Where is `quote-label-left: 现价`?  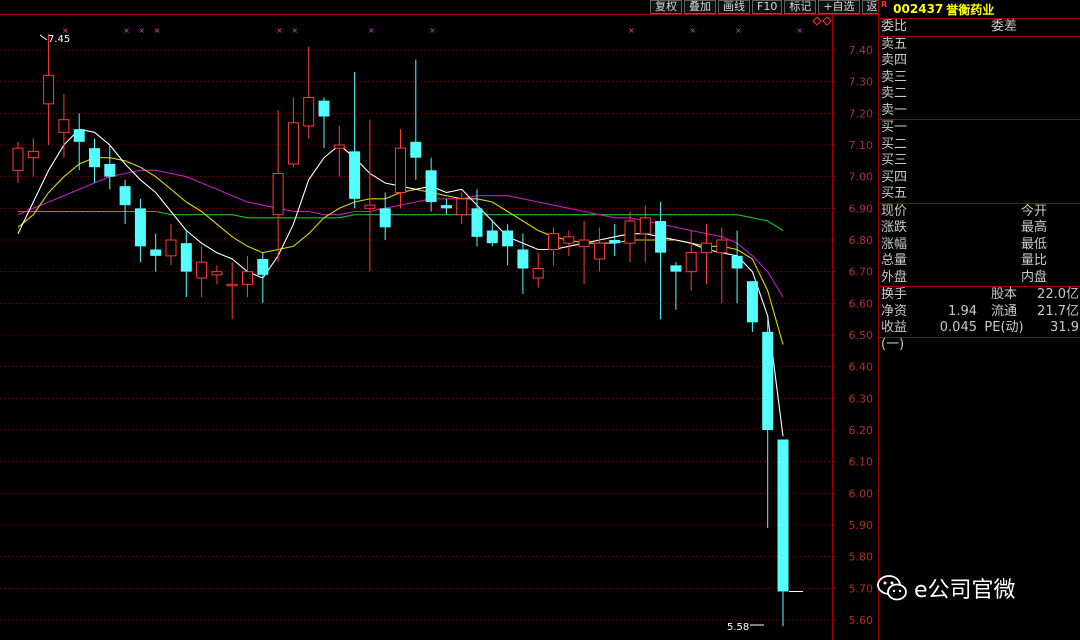
quote-label-left: 现价 is located at coordinates (894, 211).